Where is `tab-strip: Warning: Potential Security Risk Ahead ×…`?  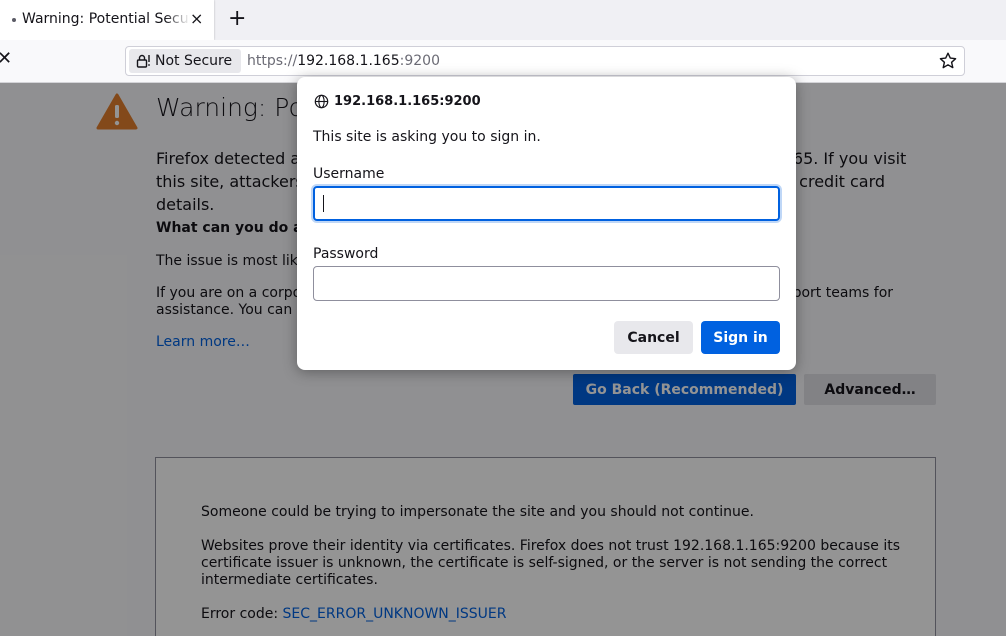
tab-strip: Warning: Potential Security Risk Ahead ×… is located at coordinates (503, 20).